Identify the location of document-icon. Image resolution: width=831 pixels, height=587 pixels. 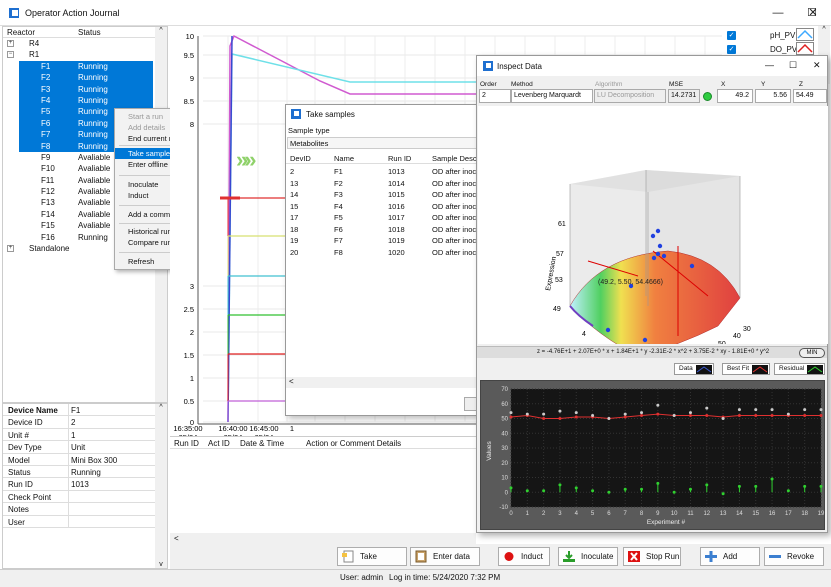
(348, 556).